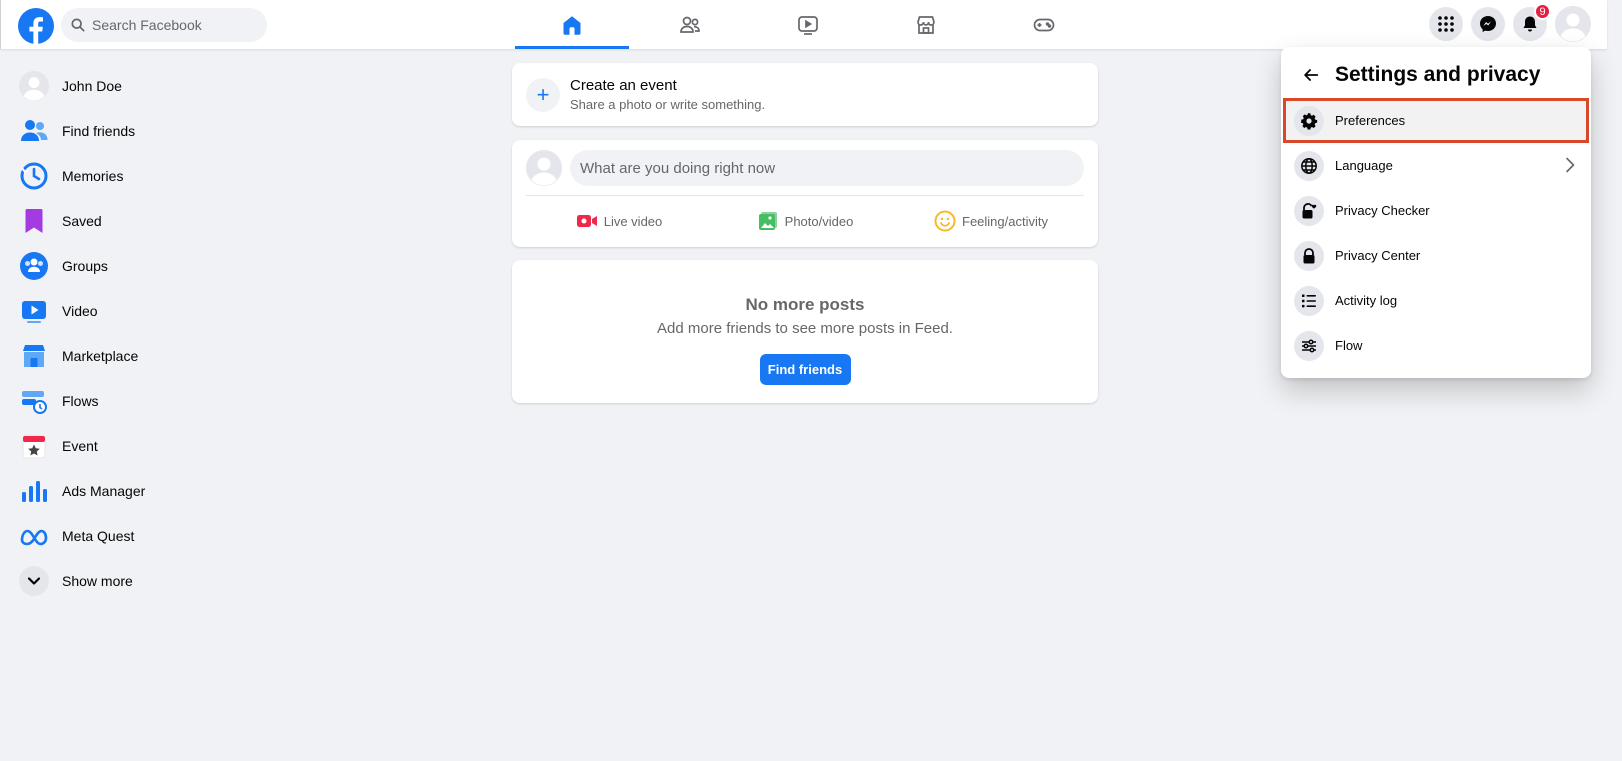  I want to click on feed-end-title: No more posts, so click(805, 304).